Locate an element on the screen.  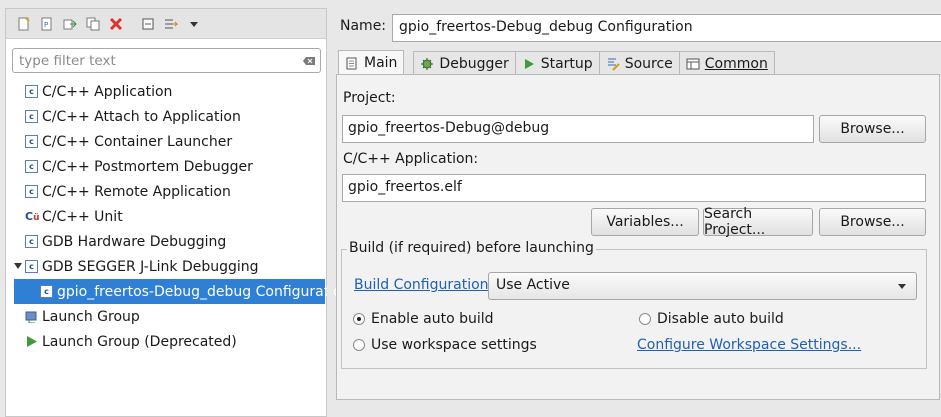
chevron-down-icon is located at coordinates (902, 286).